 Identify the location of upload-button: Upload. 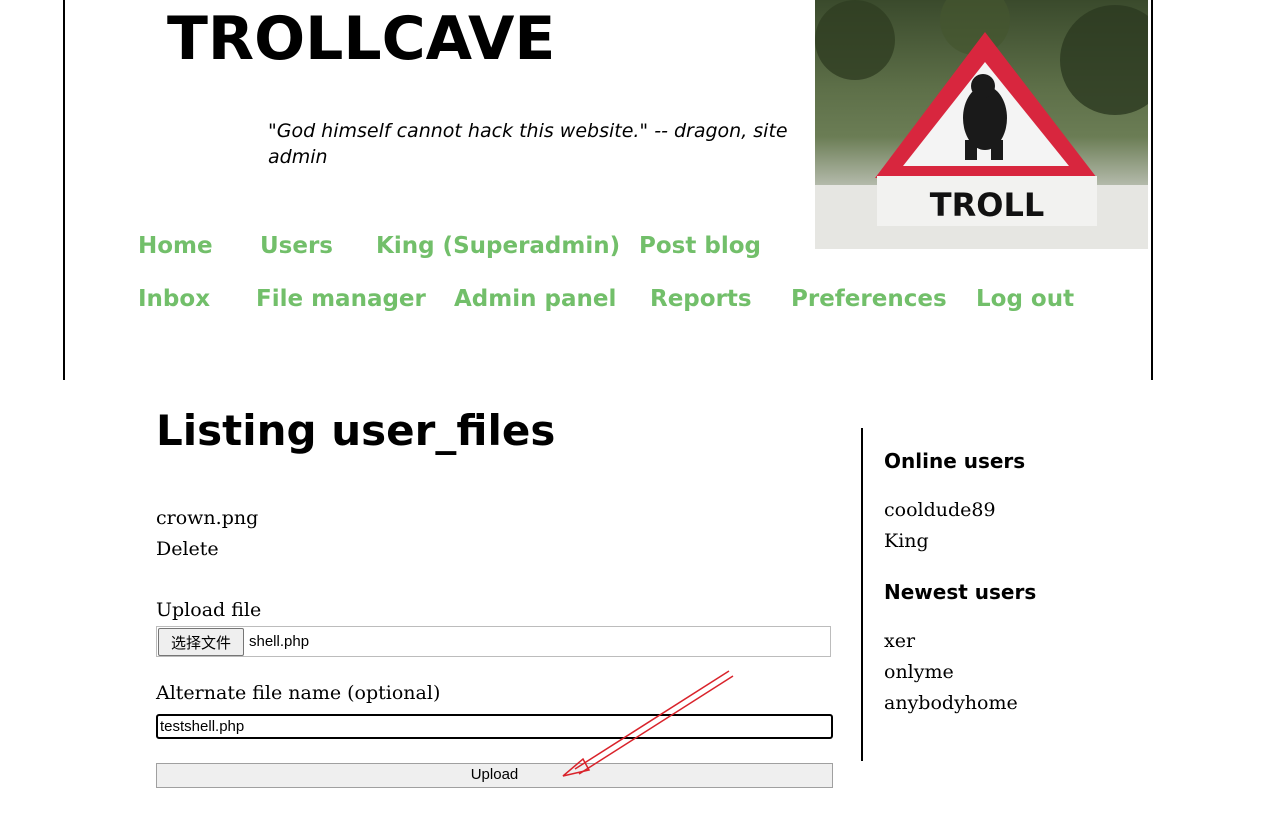
(494, 775).